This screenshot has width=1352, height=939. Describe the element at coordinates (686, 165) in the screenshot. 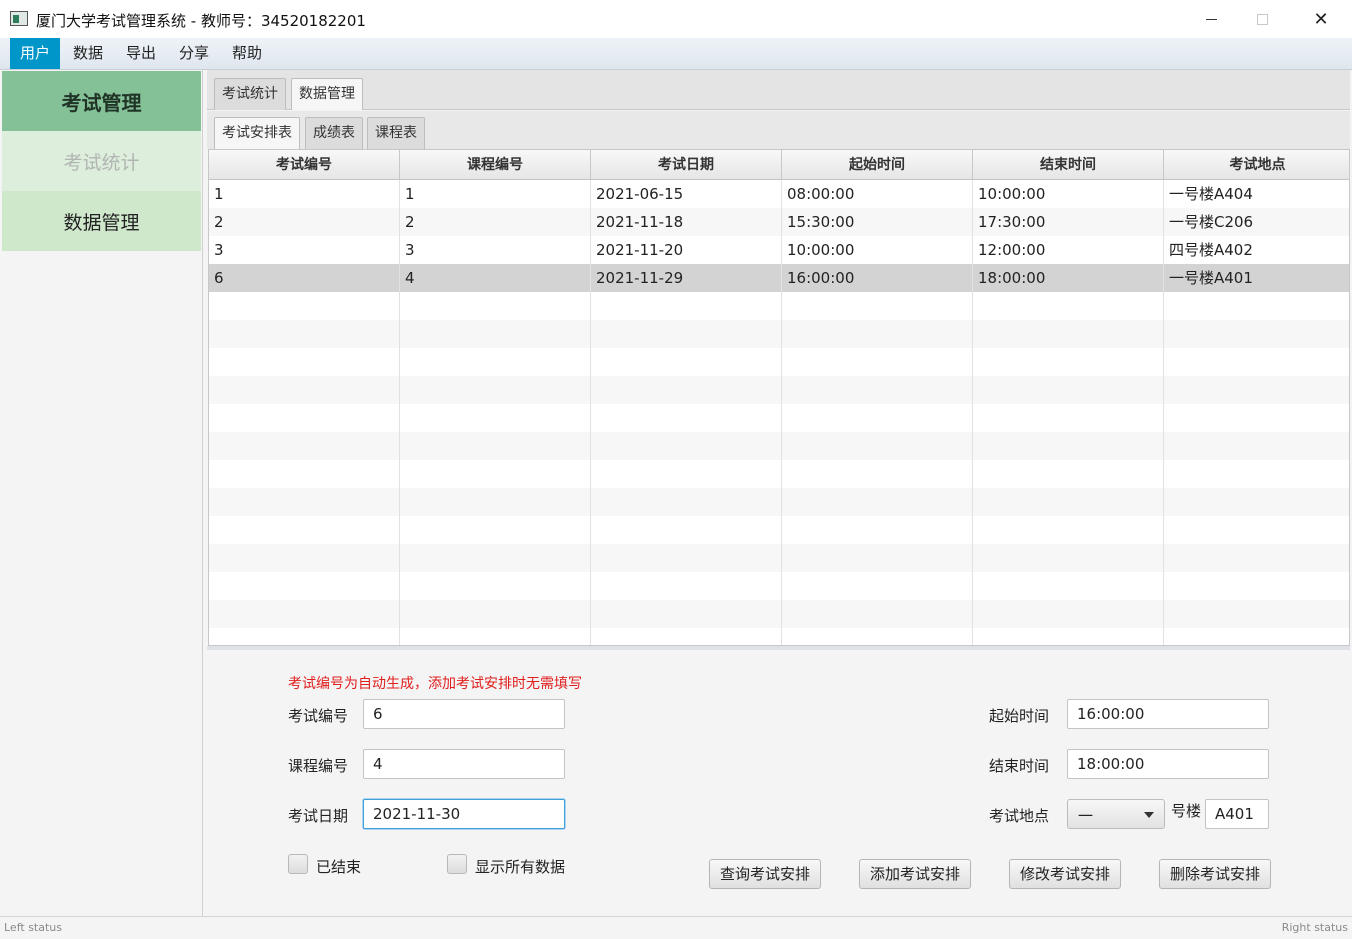

I see `column-header-exam-date: 考试日期` at that location.